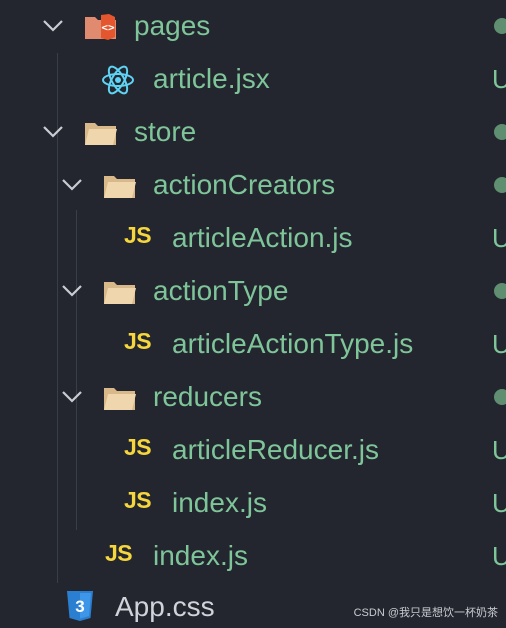  Describe the element at coordinates (221, 290) in the screenshot. I see `tree-item-label: actionType` at that location.